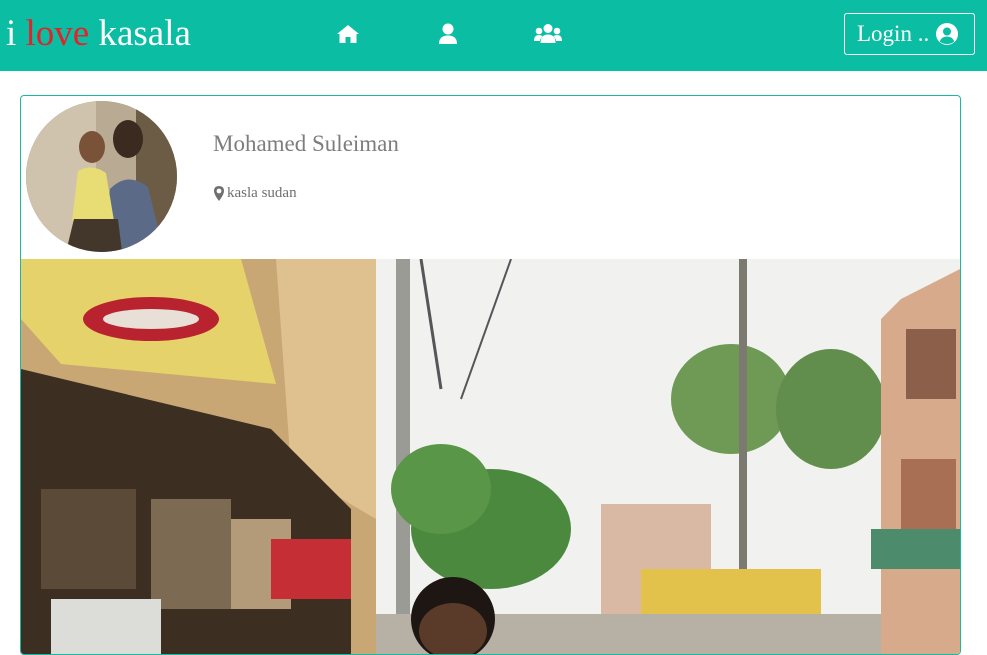  What do you see at coordinates (219, 193) in the screenshot?
I see `map-marker-icon` at bounding box center [219, 193].